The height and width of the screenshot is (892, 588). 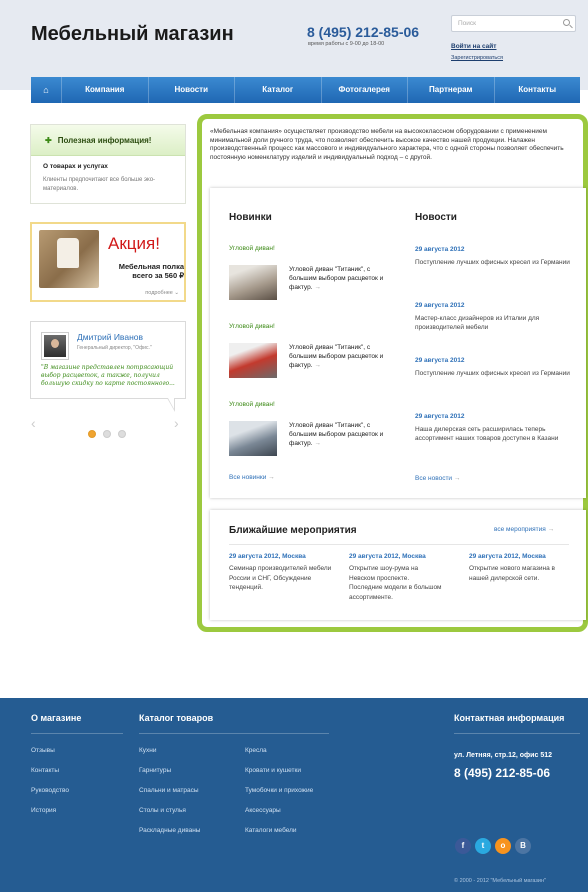 What do you see at coordinates (503, 755) in the screenshot?
I see `footer-address: ул. Летняя, стр.12, офис 512` at bounding box center [503, 755].